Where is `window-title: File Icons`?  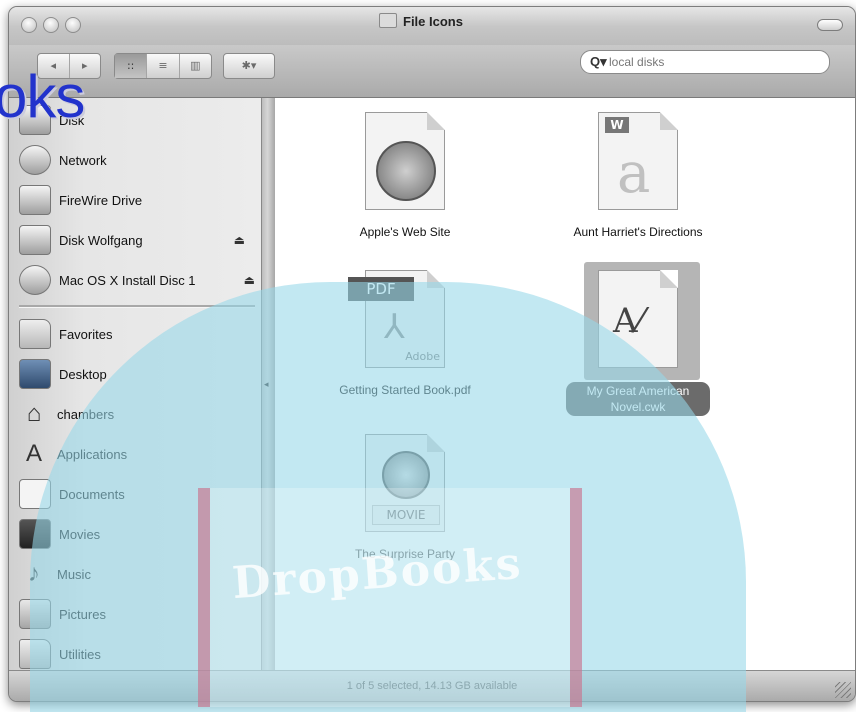 window-title: File Icons is located at coordinates (421, 21).